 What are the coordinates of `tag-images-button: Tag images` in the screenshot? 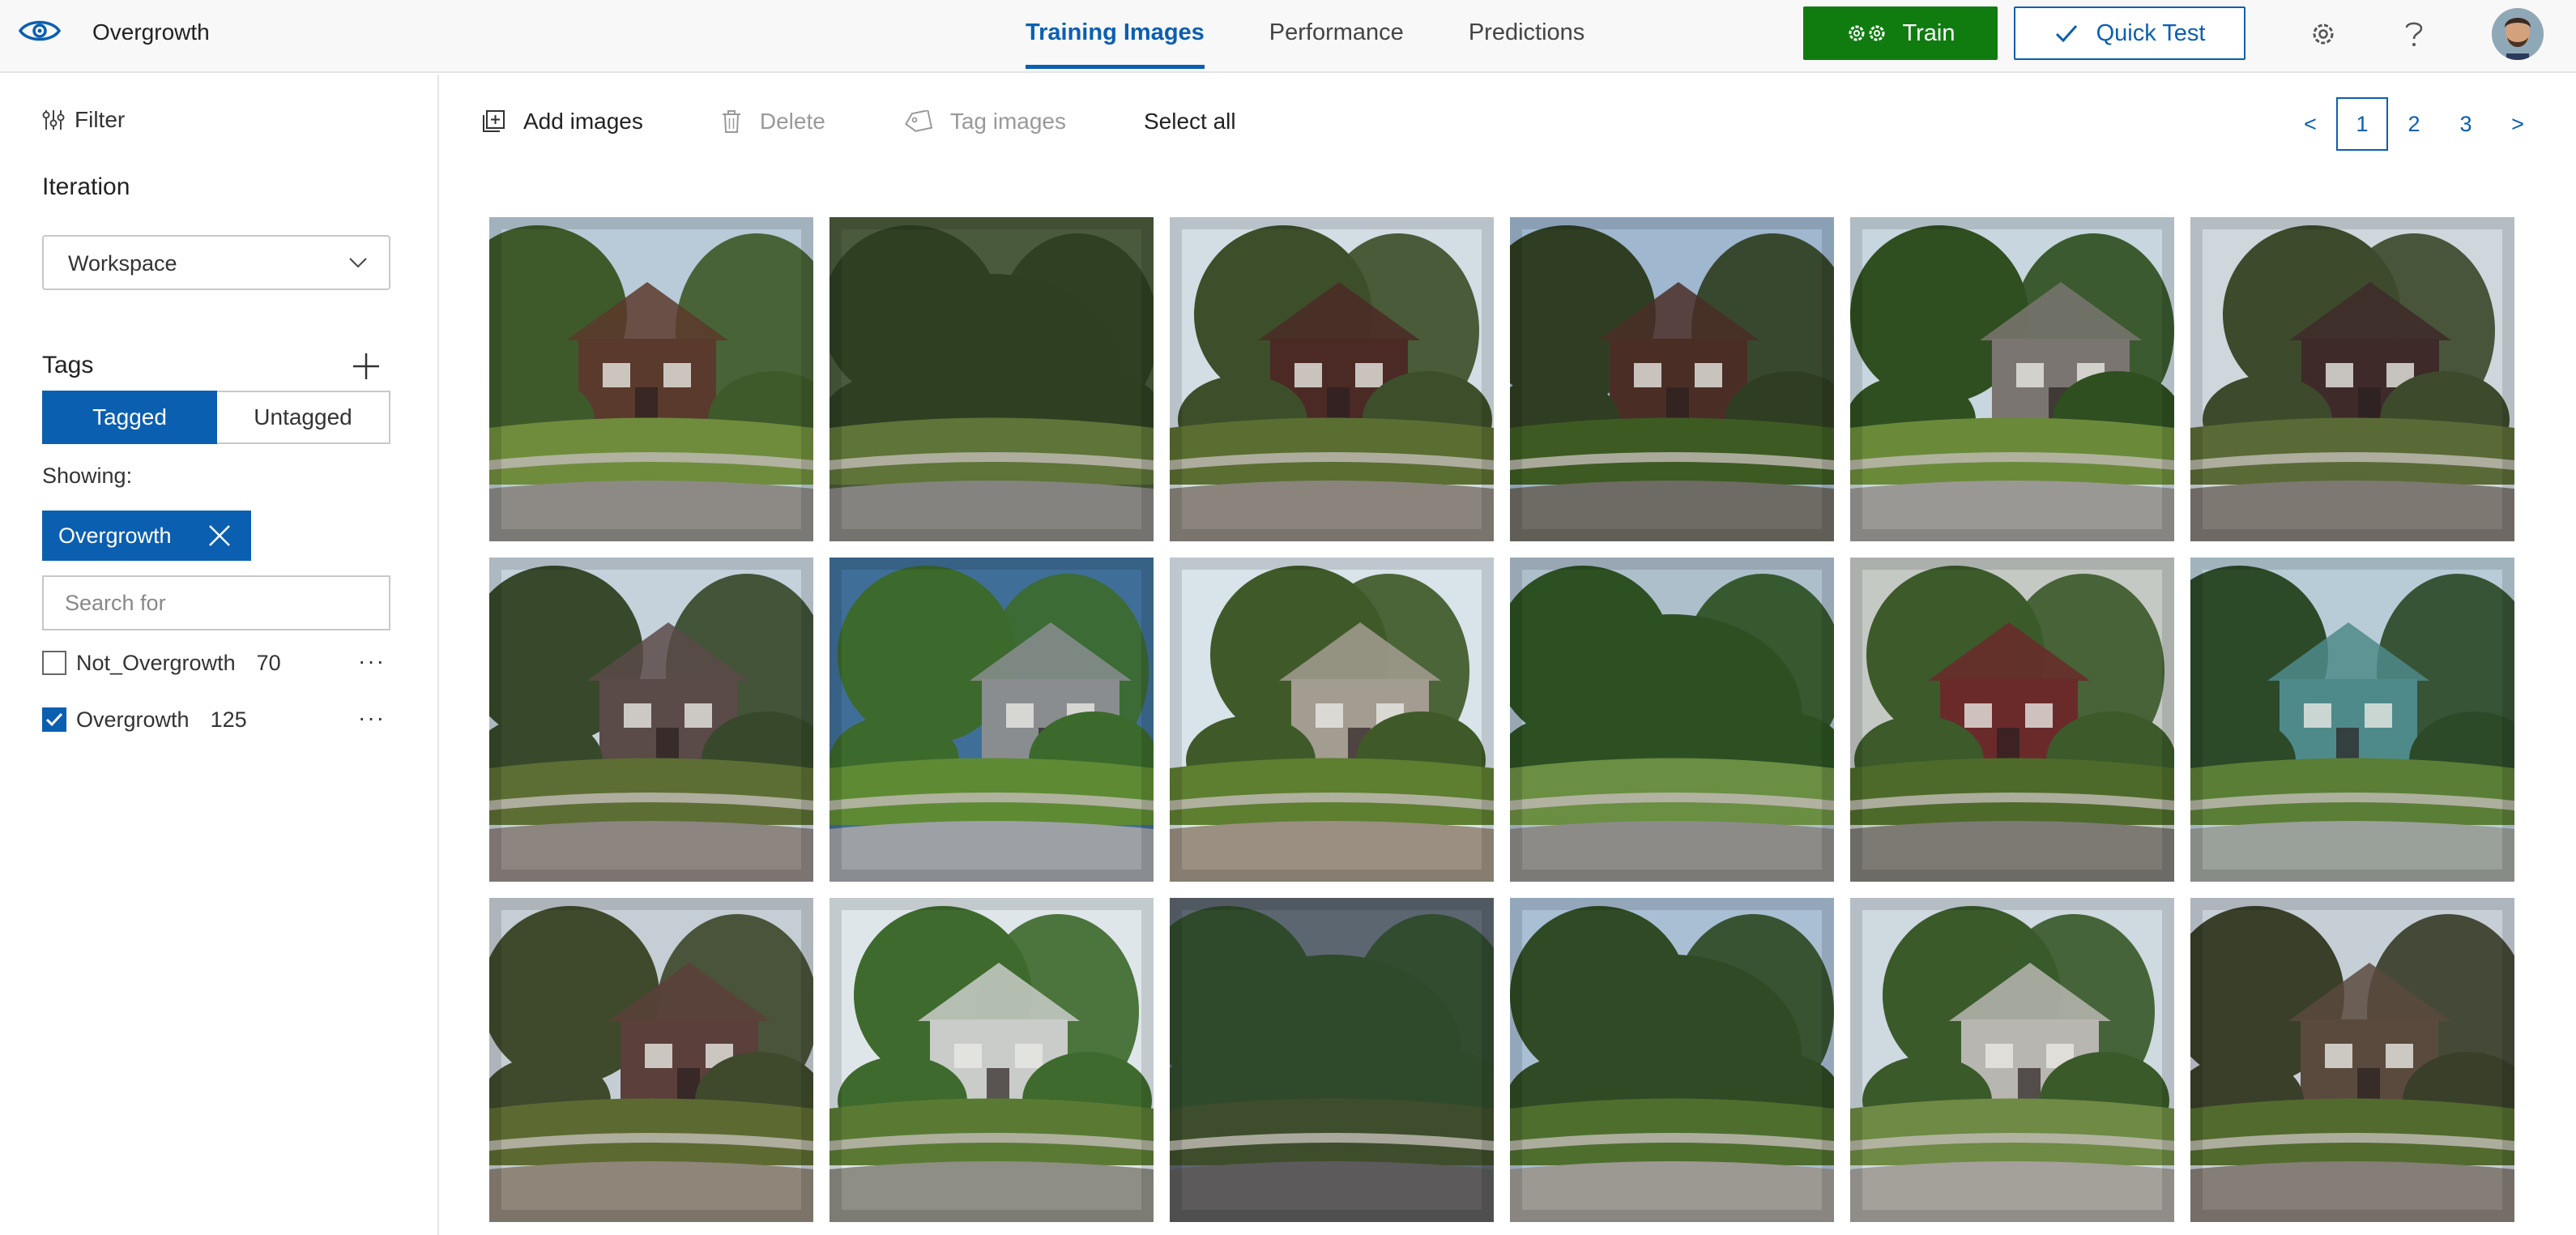 It's located at (985, 122).